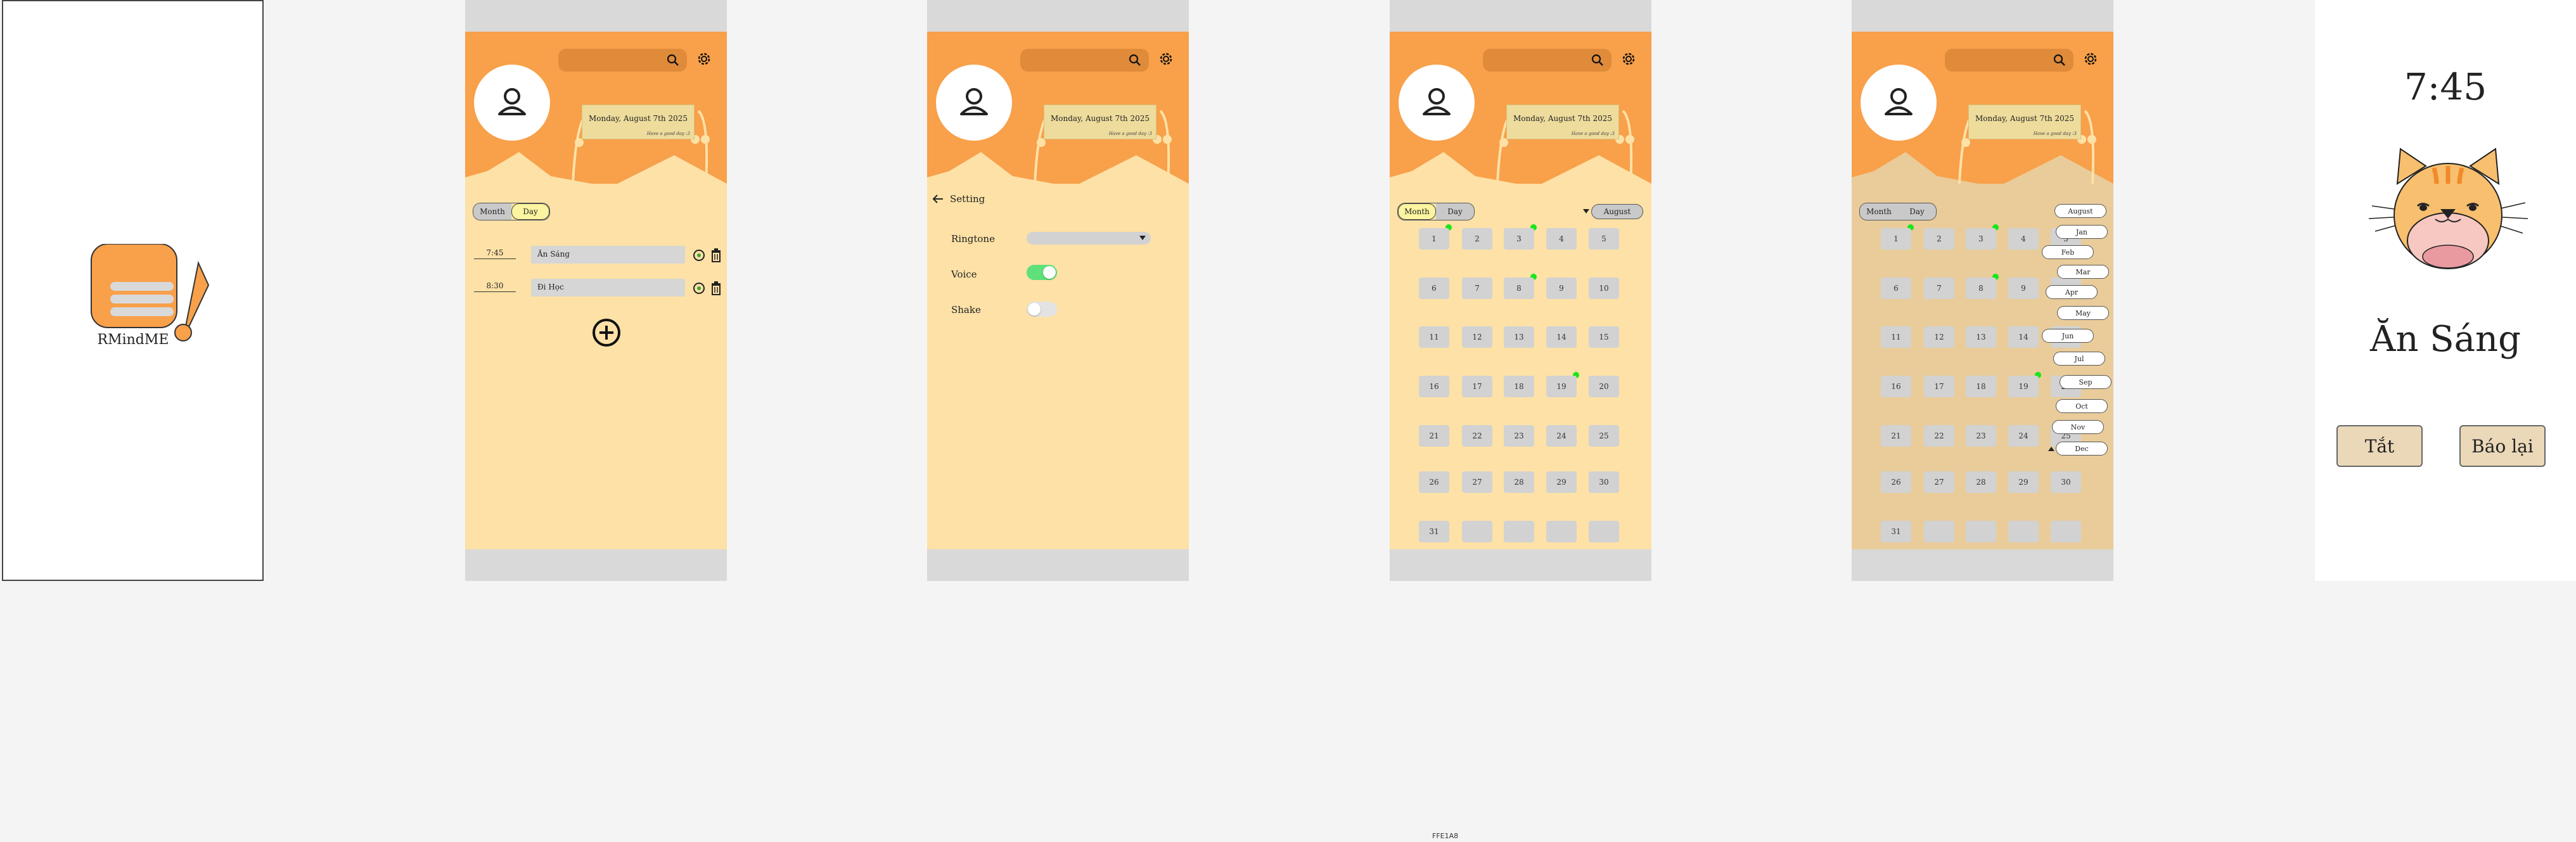  What do you see at coordinates (1477, 387) in the screenshot?
I see `calendar-day: 17` at bounding box center [1477, 387].